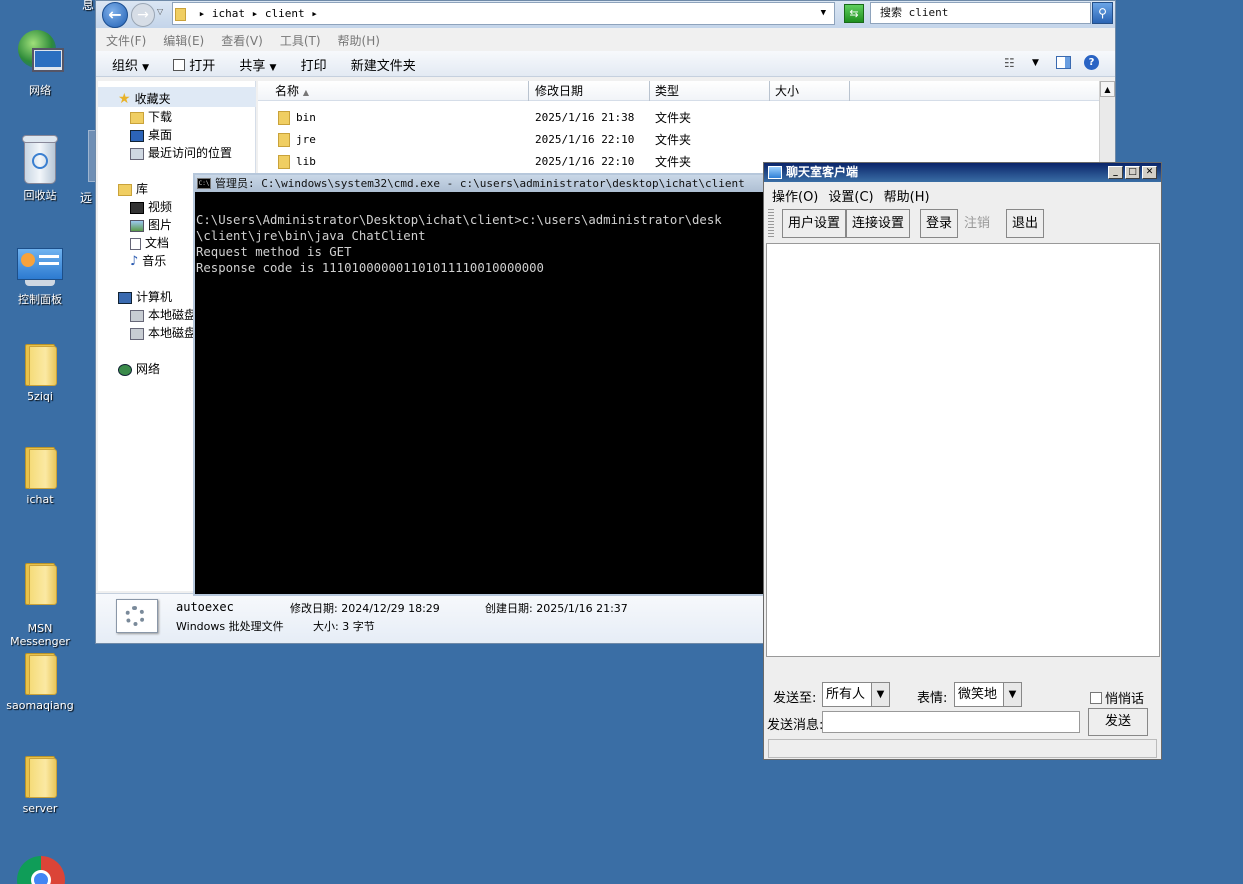 This screenshot has width=1243, height=884. Describe the element at coordinates (151, 206) in the screenshot. I see `nav-videos: 视频` at that location.